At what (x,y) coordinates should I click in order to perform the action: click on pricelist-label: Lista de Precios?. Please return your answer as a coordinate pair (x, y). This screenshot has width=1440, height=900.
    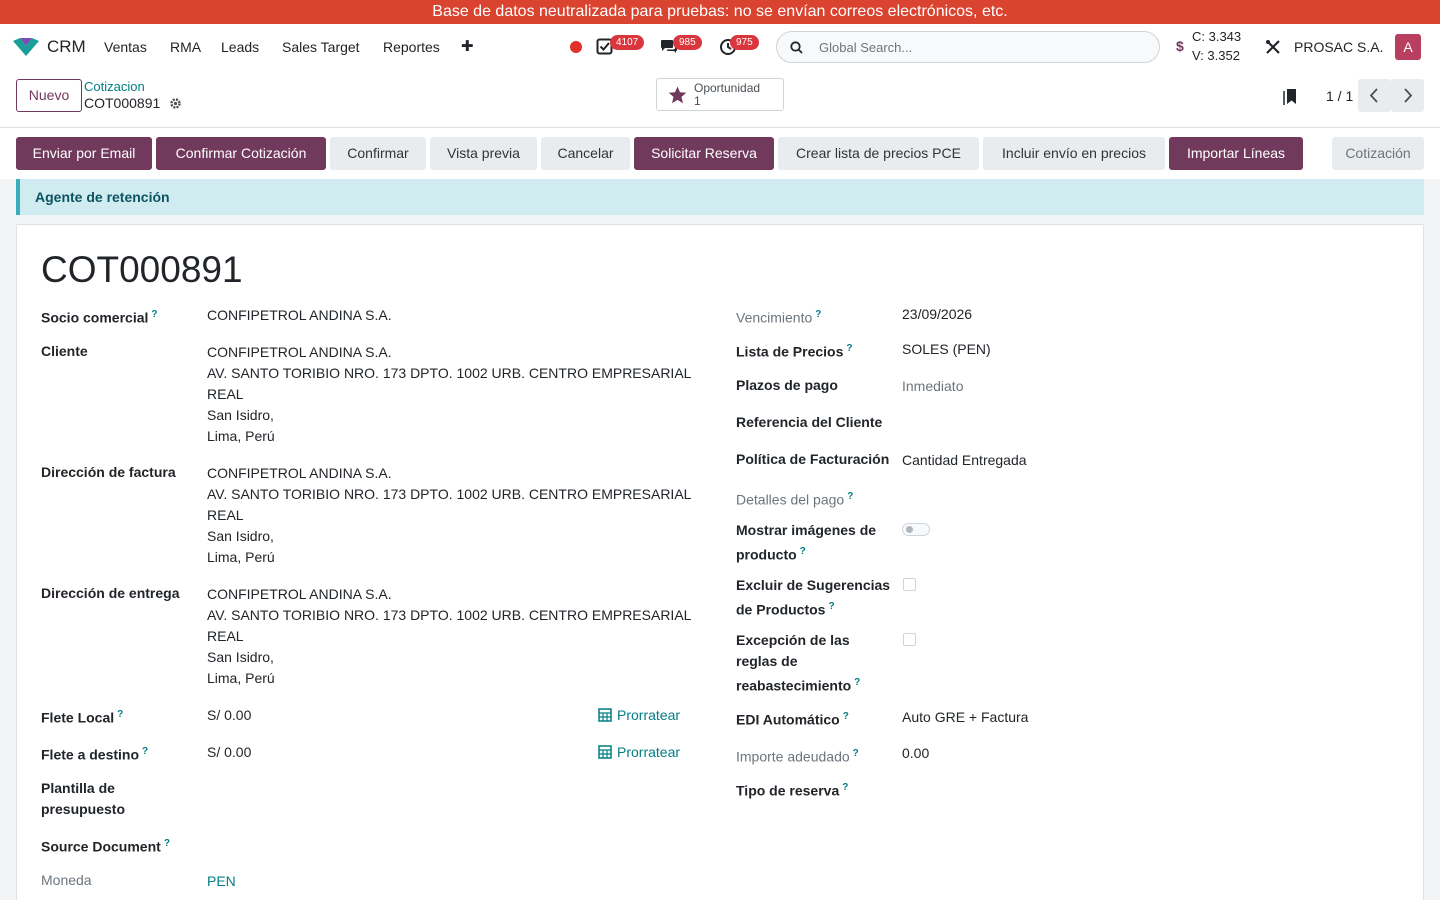
    Looking at the image, I should click on (794, 351).